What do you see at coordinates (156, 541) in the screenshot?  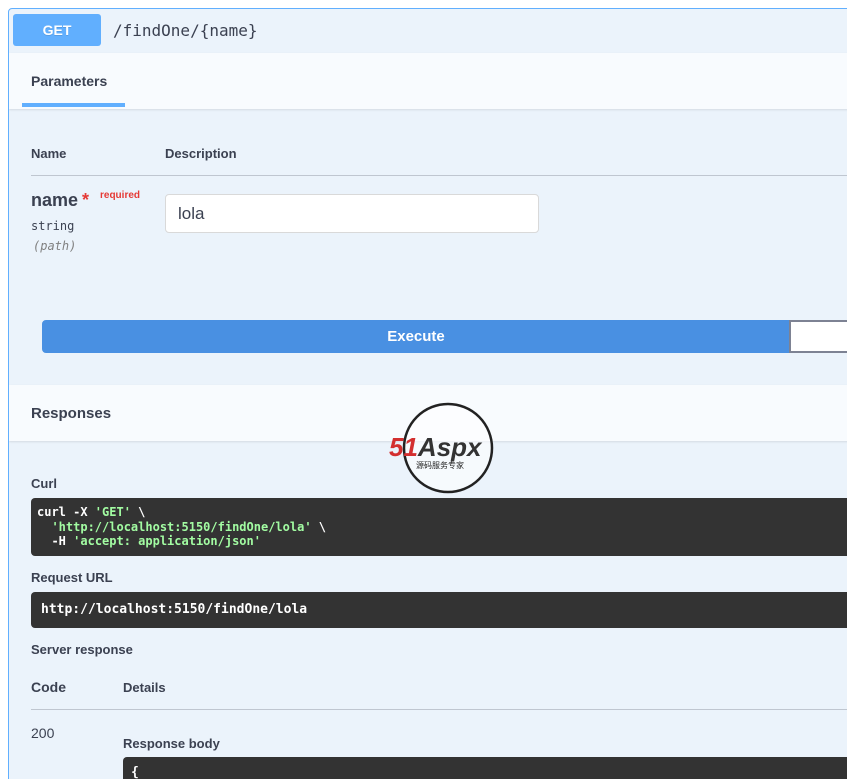 I see `curl-line-3: -H 'accept: application/json'` at bounding box center [156, 541].